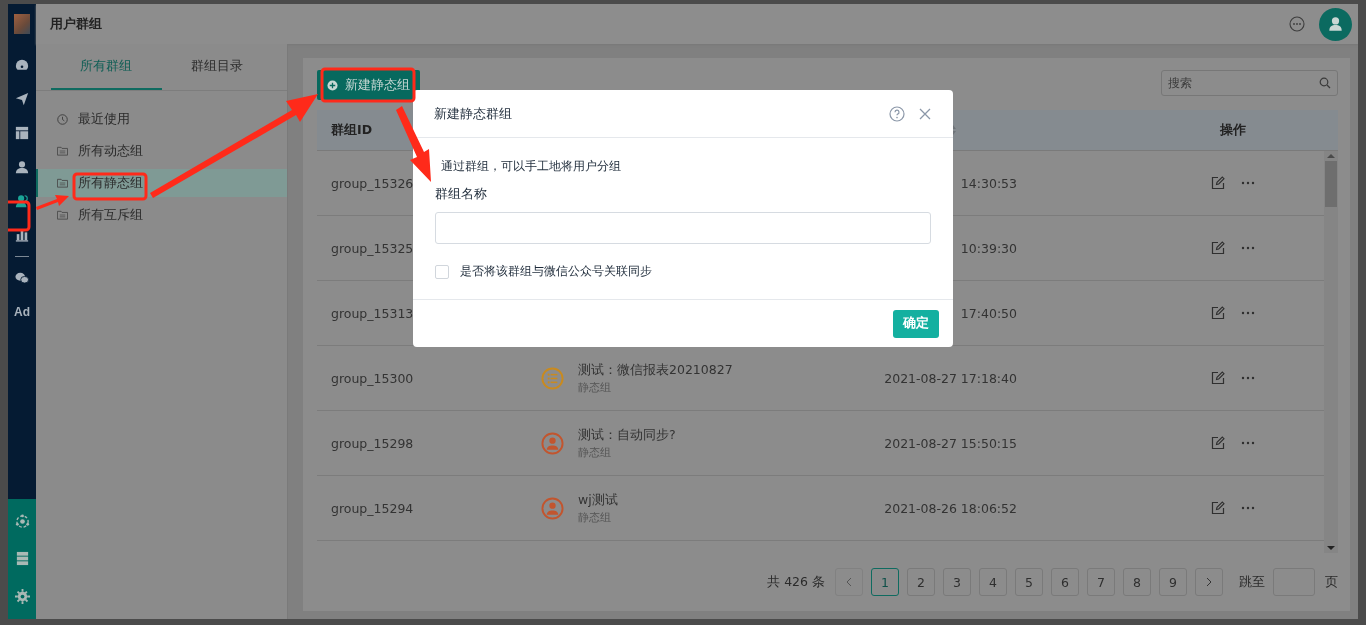  I want to click on field-label: 群组名称, so click(461, 194).